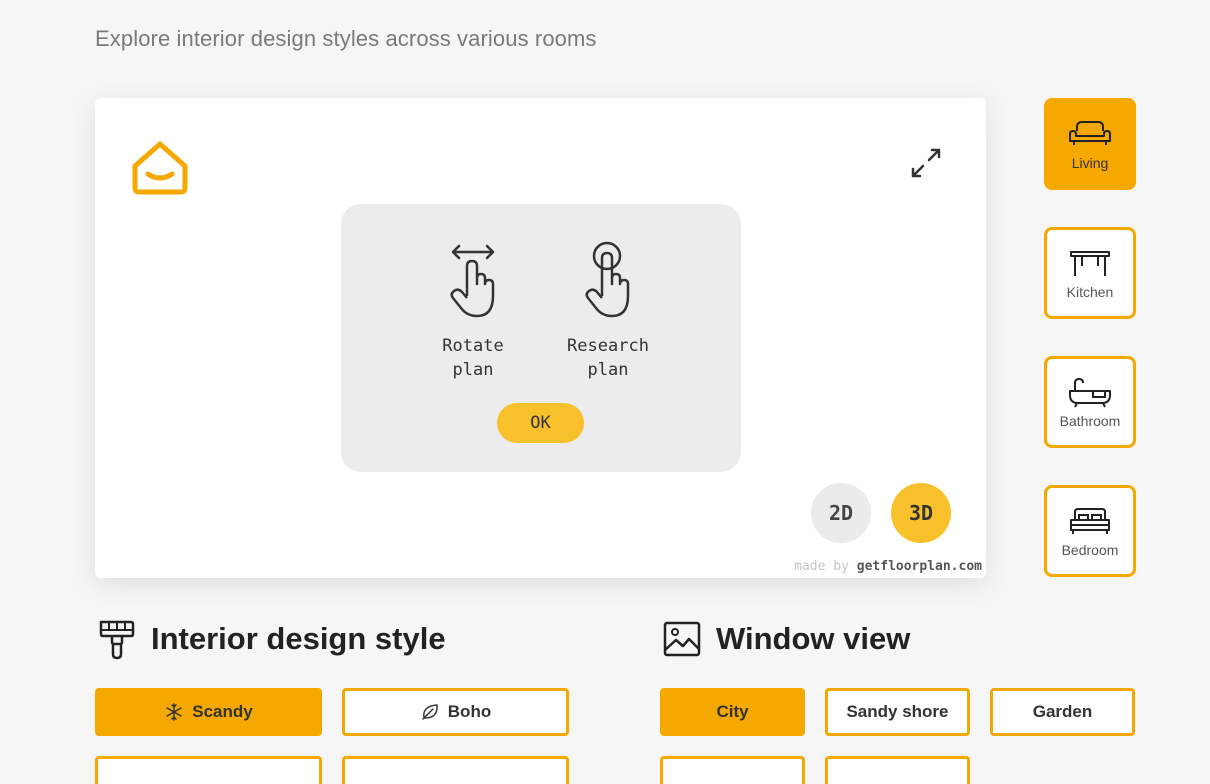  Describe the element at coordinates (117, 640) in the screenshot. I see `paint-roller-icon` at that location.